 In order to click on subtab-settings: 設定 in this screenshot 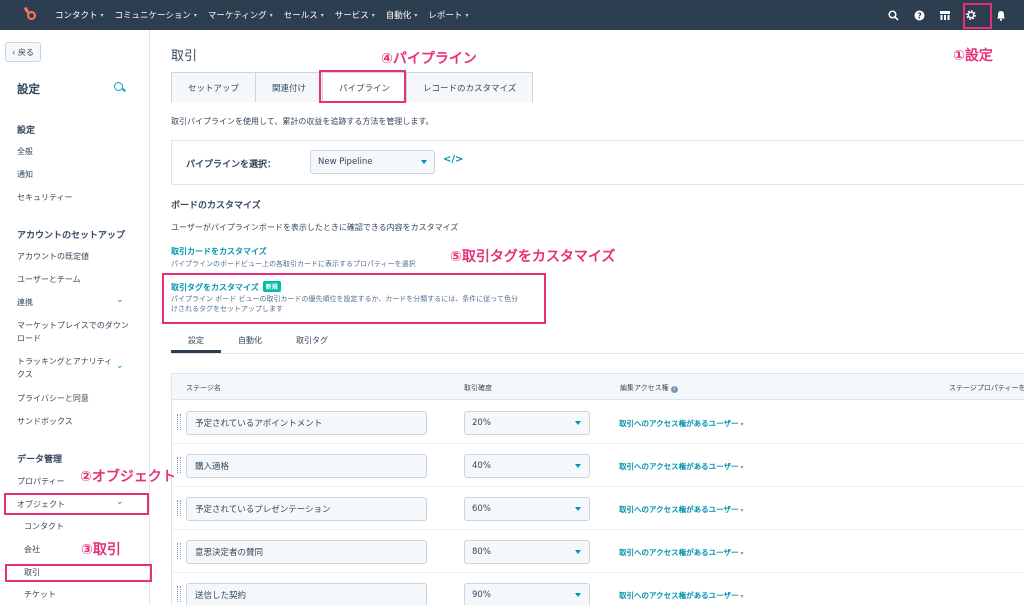, I will do `click(196, 340)`.